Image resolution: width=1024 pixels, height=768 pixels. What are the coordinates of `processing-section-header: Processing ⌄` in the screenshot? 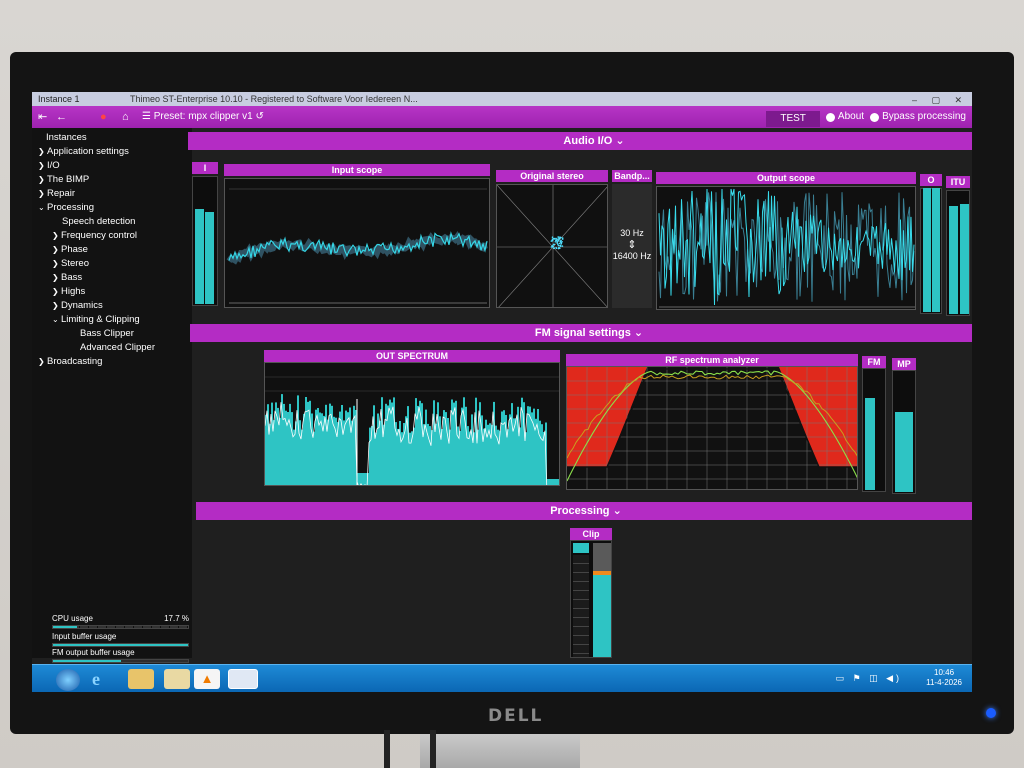 It's located at (584, 511).